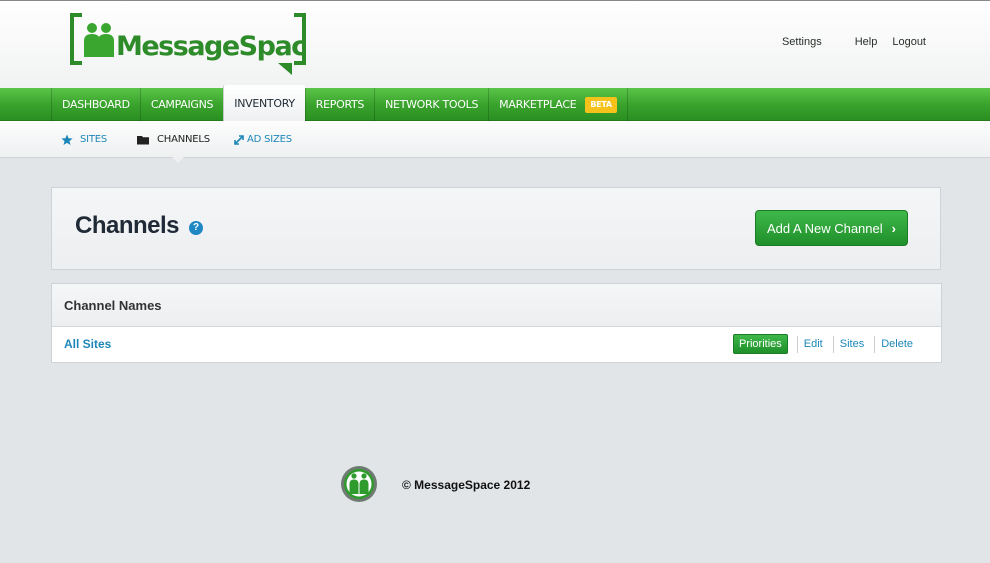 This screenshot has width=990, height=563. I want to click on subnav-channels: CHANNELS, so click(173, 139).